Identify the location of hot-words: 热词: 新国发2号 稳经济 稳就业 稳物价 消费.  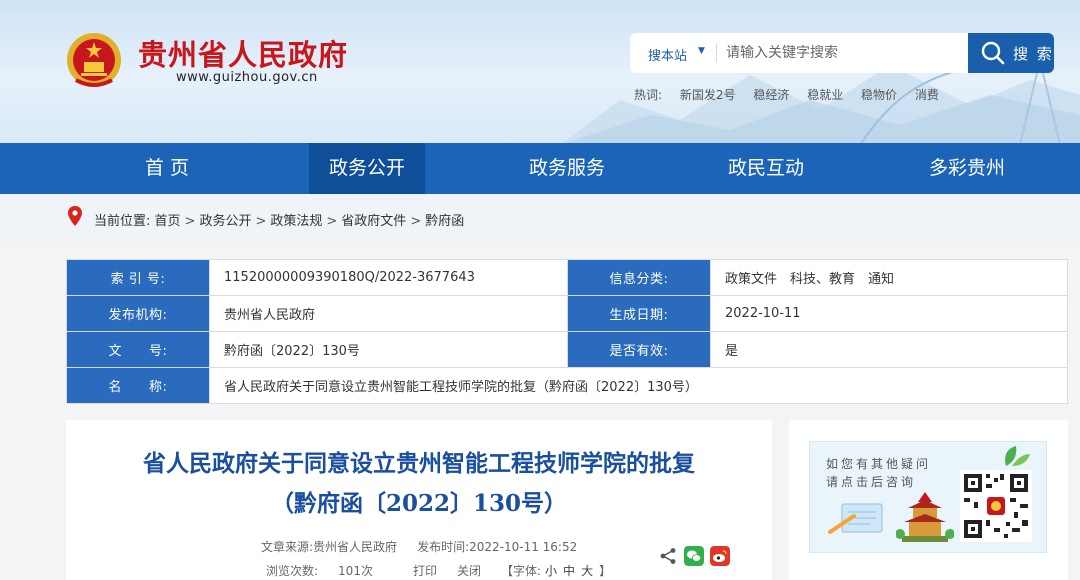
(793, 94).